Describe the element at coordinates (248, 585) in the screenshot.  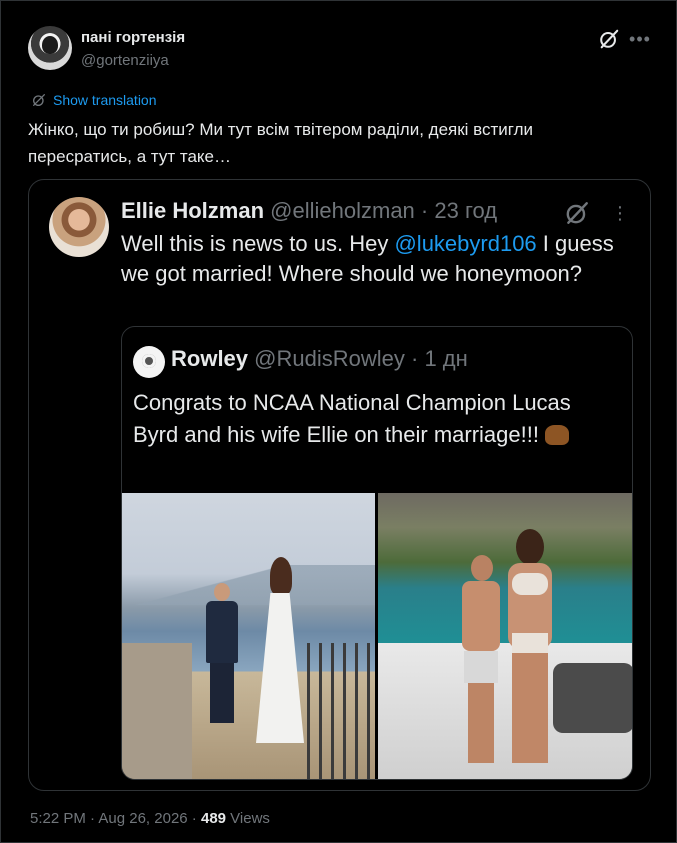
I see `mountain-shape` at that location.